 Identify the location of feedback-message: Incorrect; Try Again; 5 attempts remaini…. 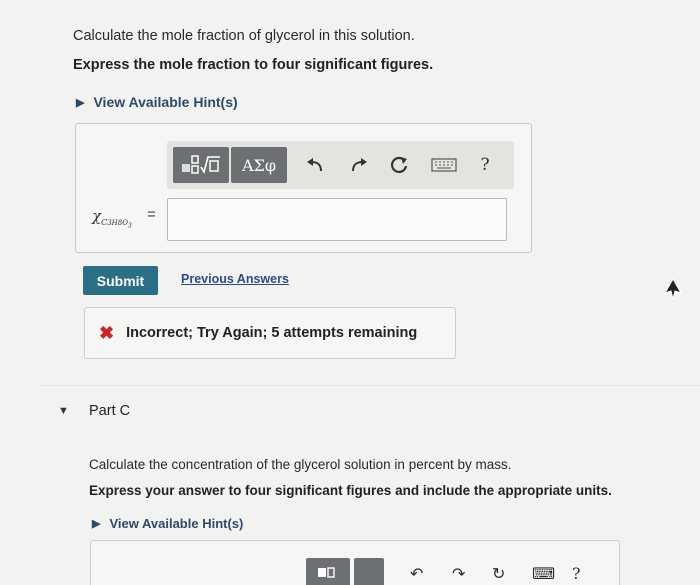
(272, 333).